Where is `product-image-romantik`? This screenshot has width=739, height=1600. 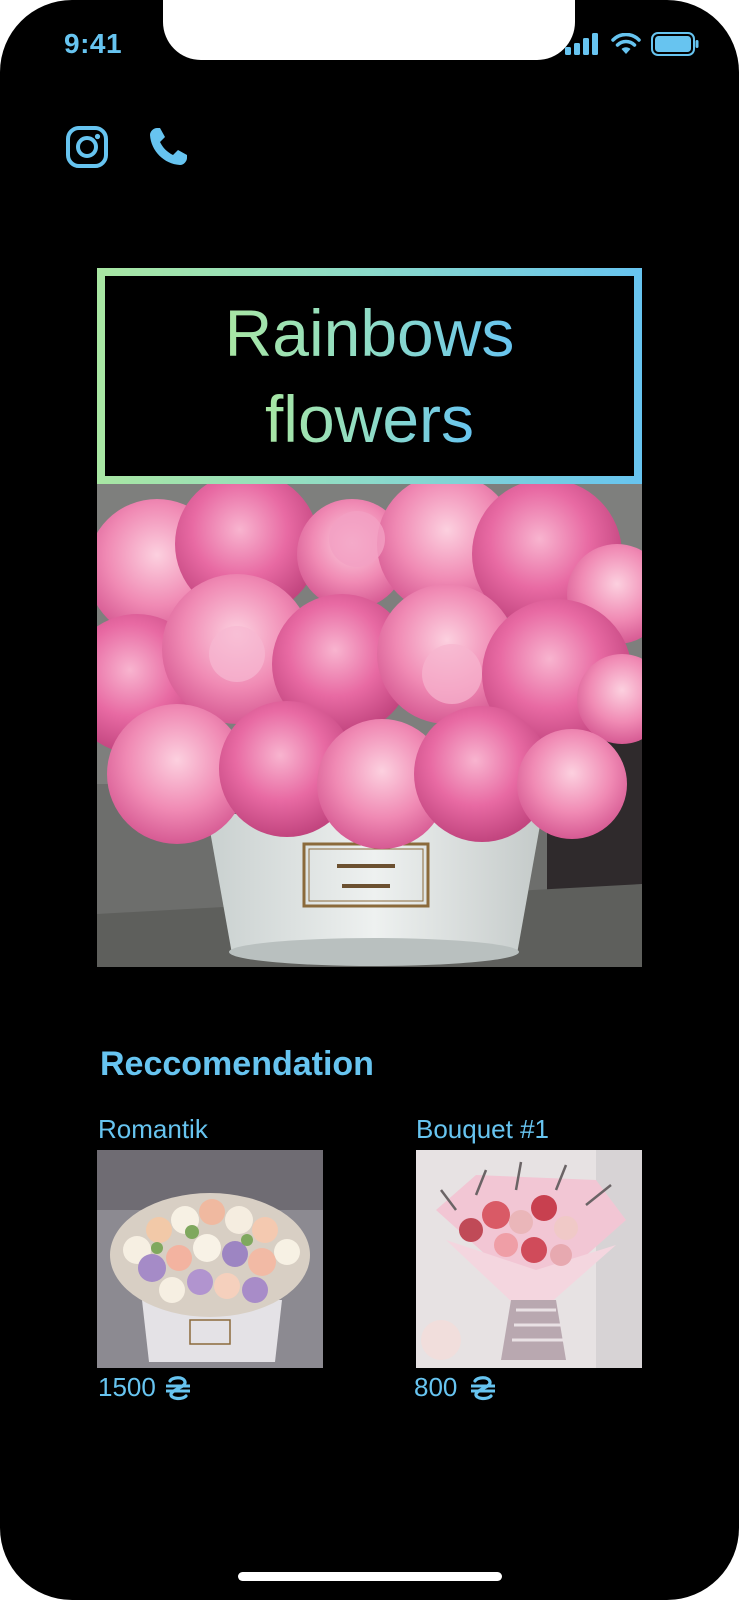 product-image-romantik is located at coordinates (210, 1259).